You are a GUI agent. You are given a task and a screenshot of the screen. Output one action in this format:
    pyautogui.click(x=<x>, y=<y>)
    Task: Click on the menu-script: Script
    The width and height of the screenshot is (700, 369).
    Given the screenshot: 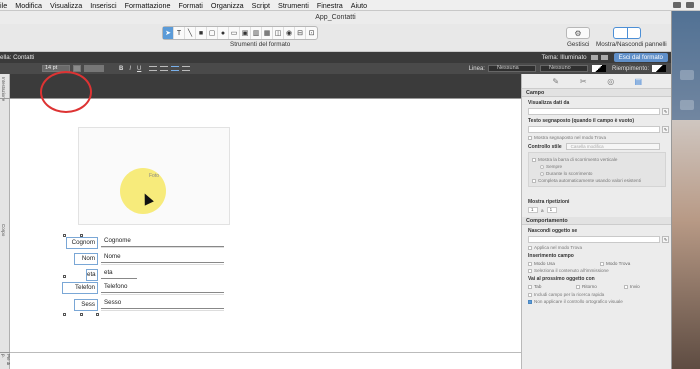 What is the action you would take?
    pyautogui.click(x=261, y=5)
    